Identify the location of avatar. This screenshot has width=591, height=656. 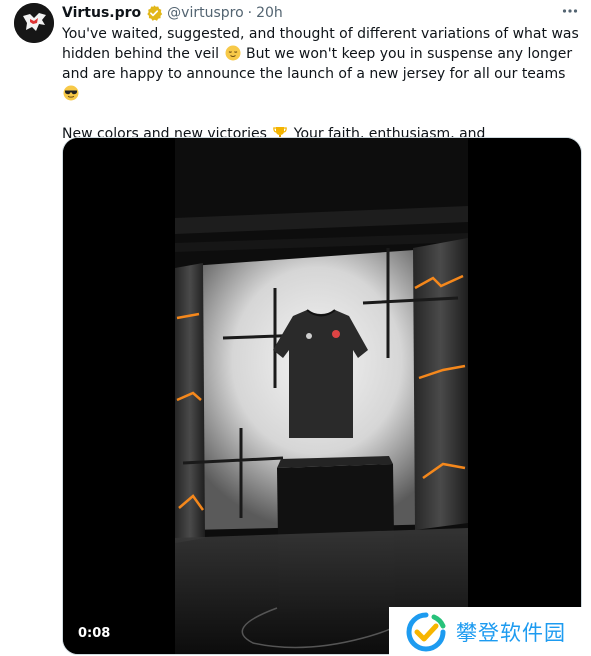
(34, 23).